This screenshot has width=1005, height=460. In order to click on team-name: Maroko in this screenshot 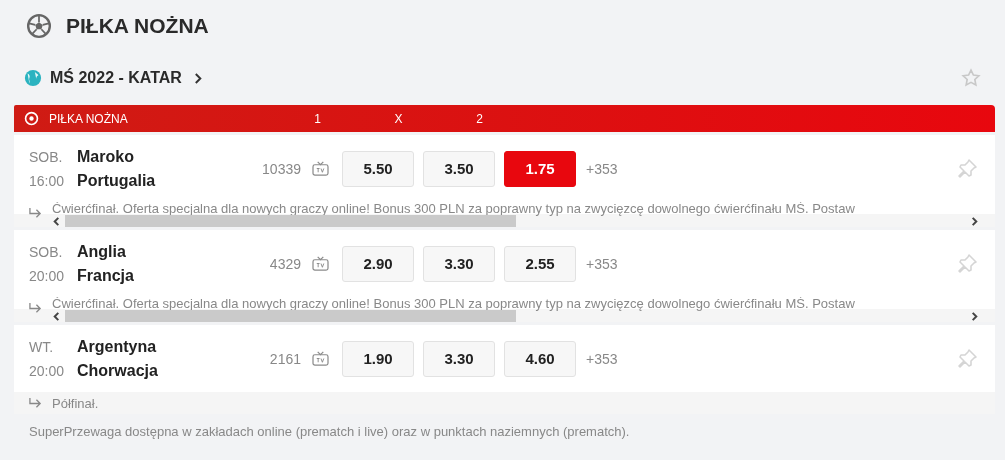, I will do `click(157, 156)`.